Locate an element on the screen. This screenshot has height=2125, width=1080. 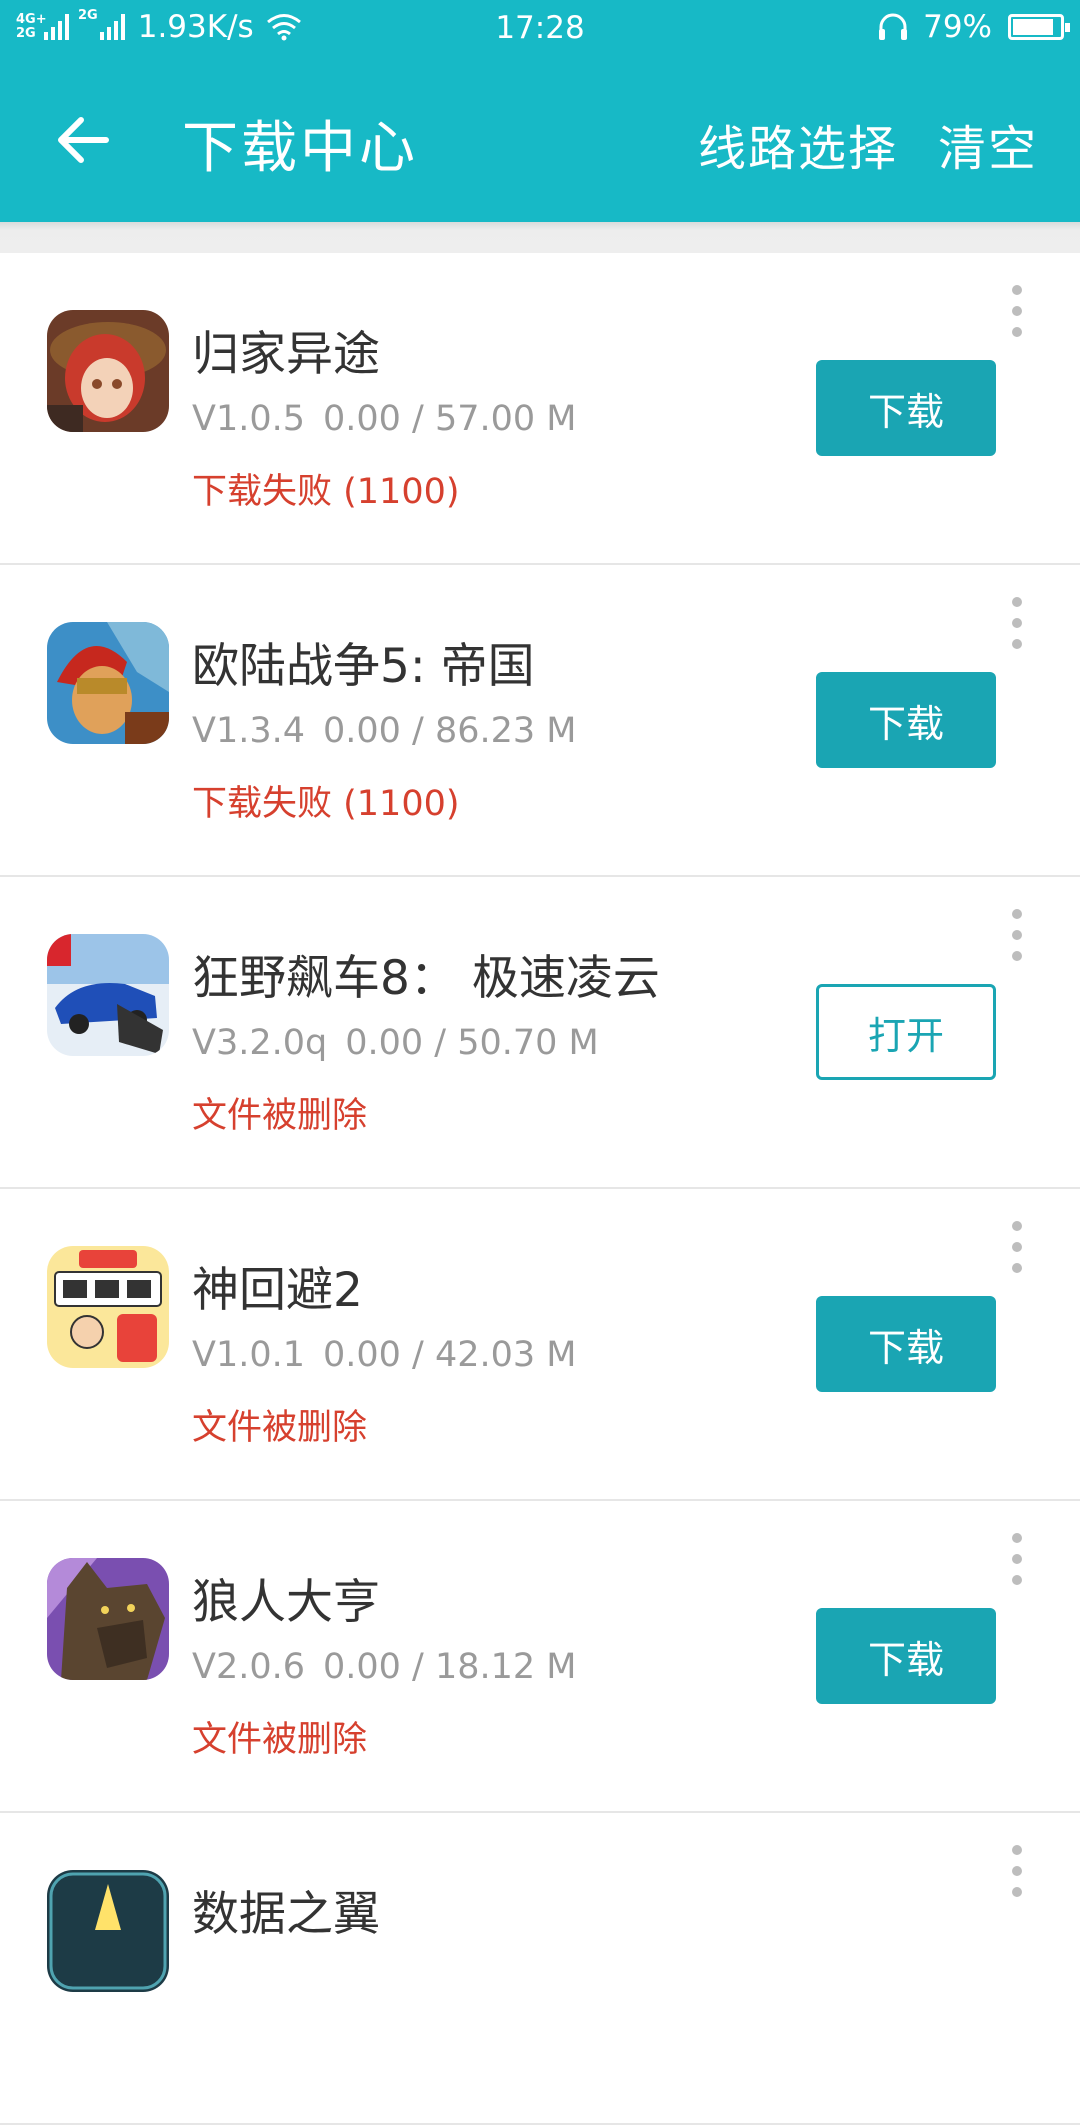
battery-icon is located at coordinates (1039, 27).